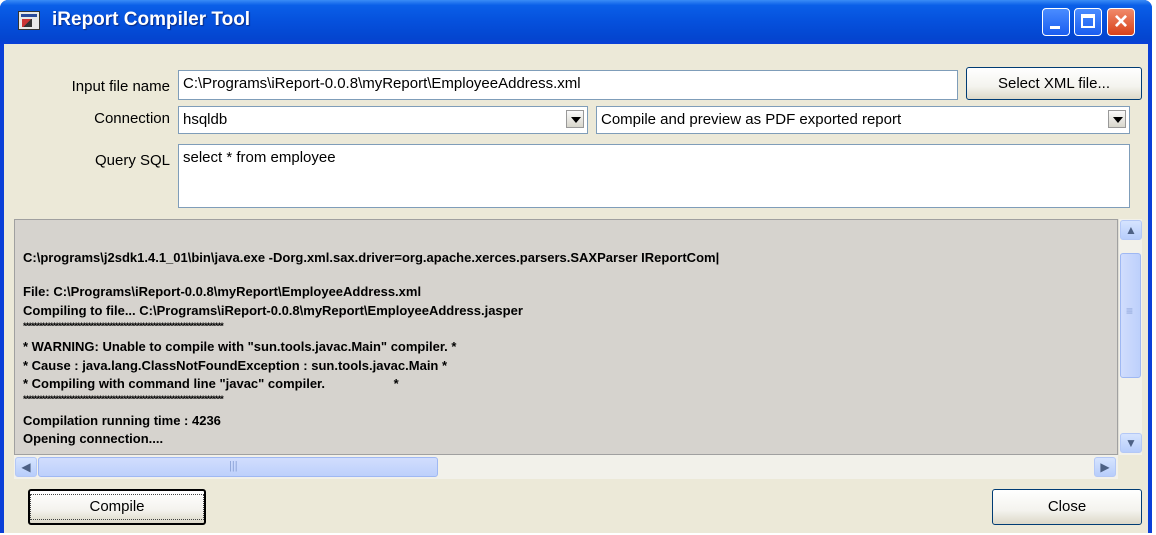 This screenshot has width=1156, height=535. What do you see at coordinates (122, 420) in the screenshot?
I see `log-line: Compilation running time : 4236` at bounding box center [122, 420].